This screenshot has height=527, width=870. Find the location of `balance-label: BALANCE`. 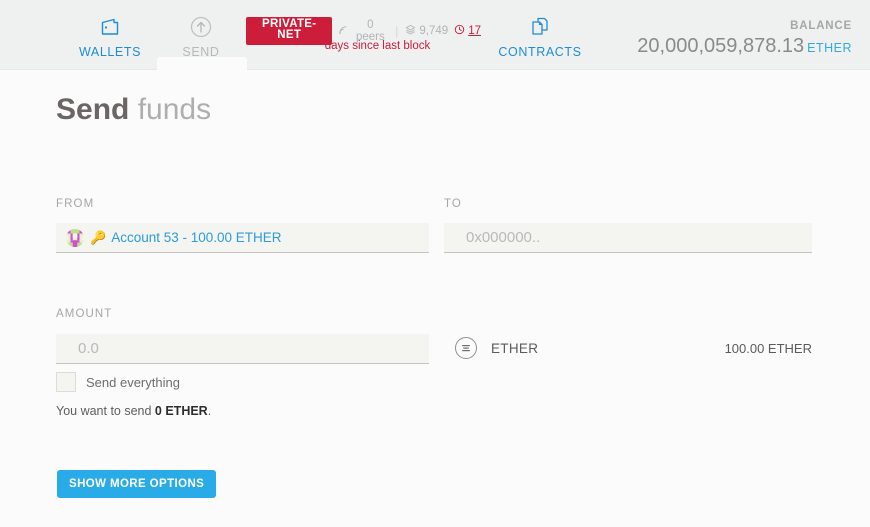

balance-label: BALANCE is located at coordinates (821, 26).